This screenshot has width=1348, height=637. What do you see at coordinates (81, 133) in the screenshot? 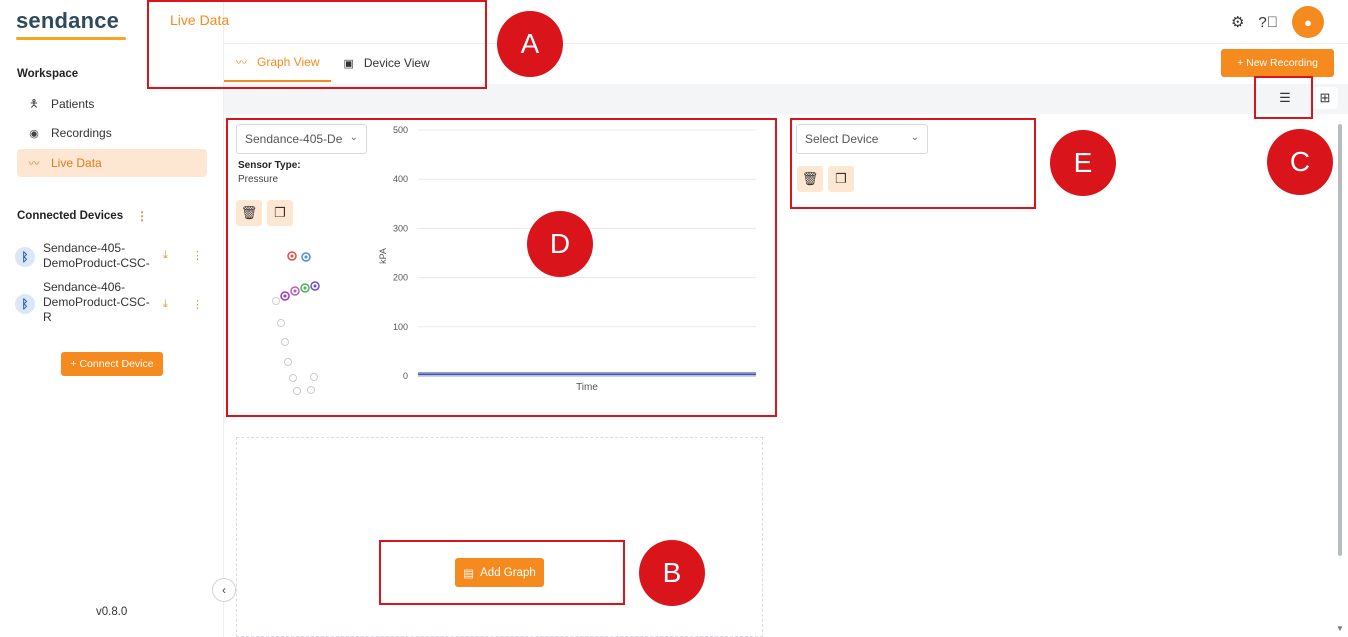
I see `sidebar-item-label: Recordings` at bounding box center [81, 133].